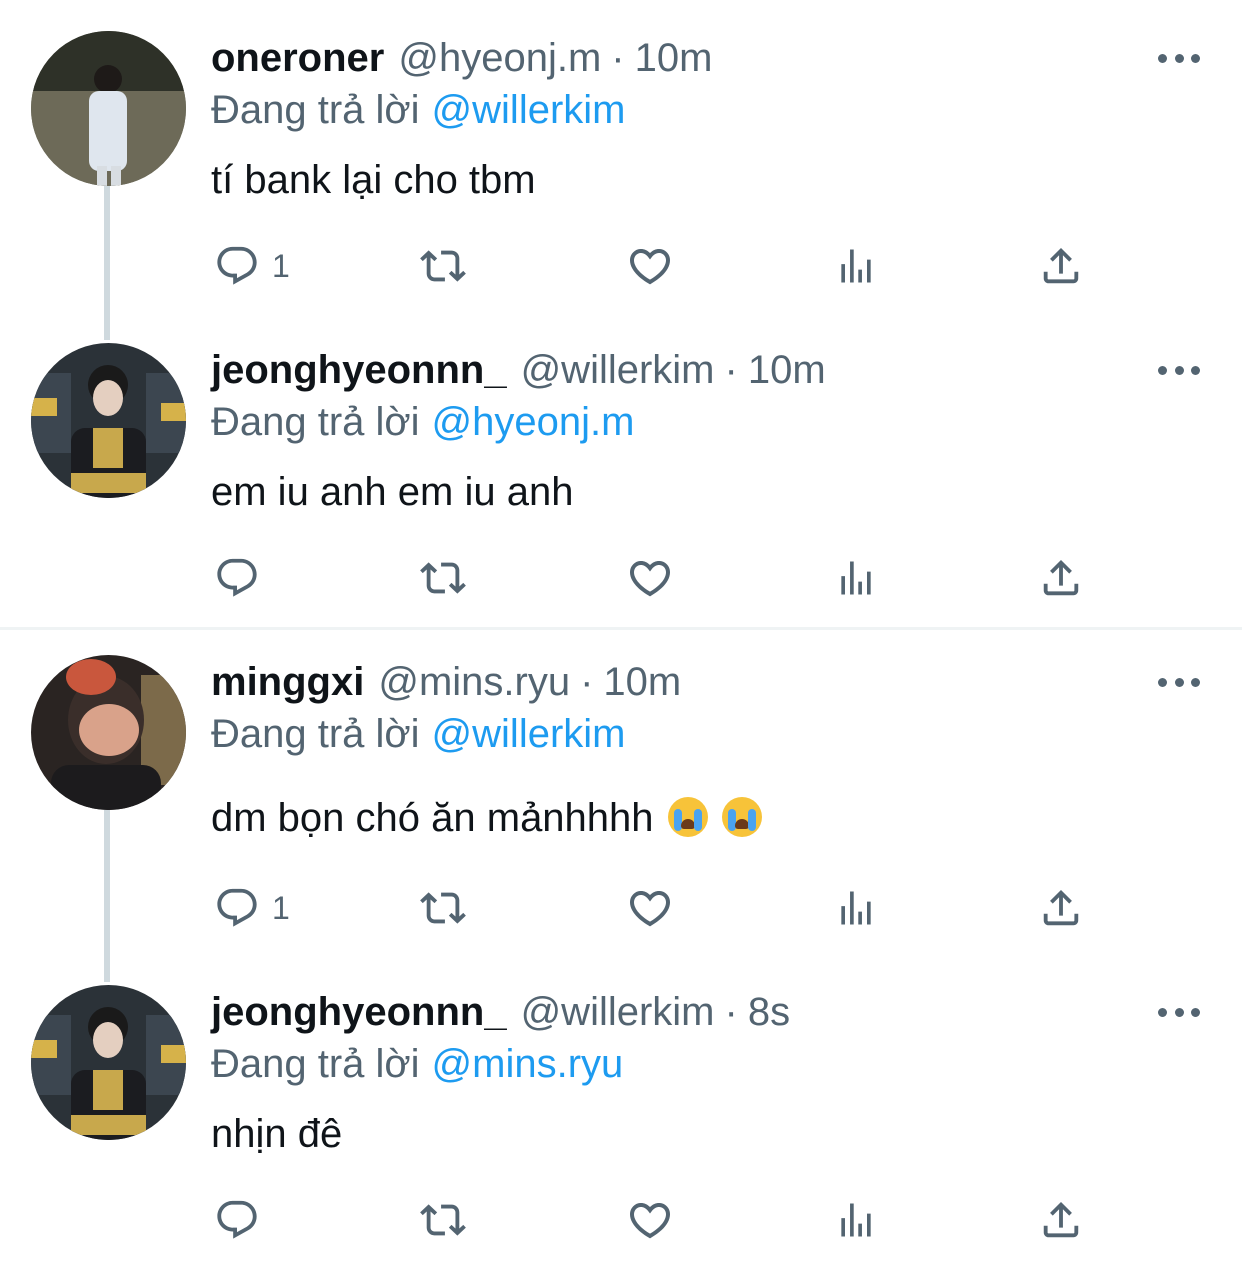  Describe the element at coordinates (518, 370) in the screenshot. I see `tweet-header: jeonghyeonnn_ @willerkim · 10m` at that location.